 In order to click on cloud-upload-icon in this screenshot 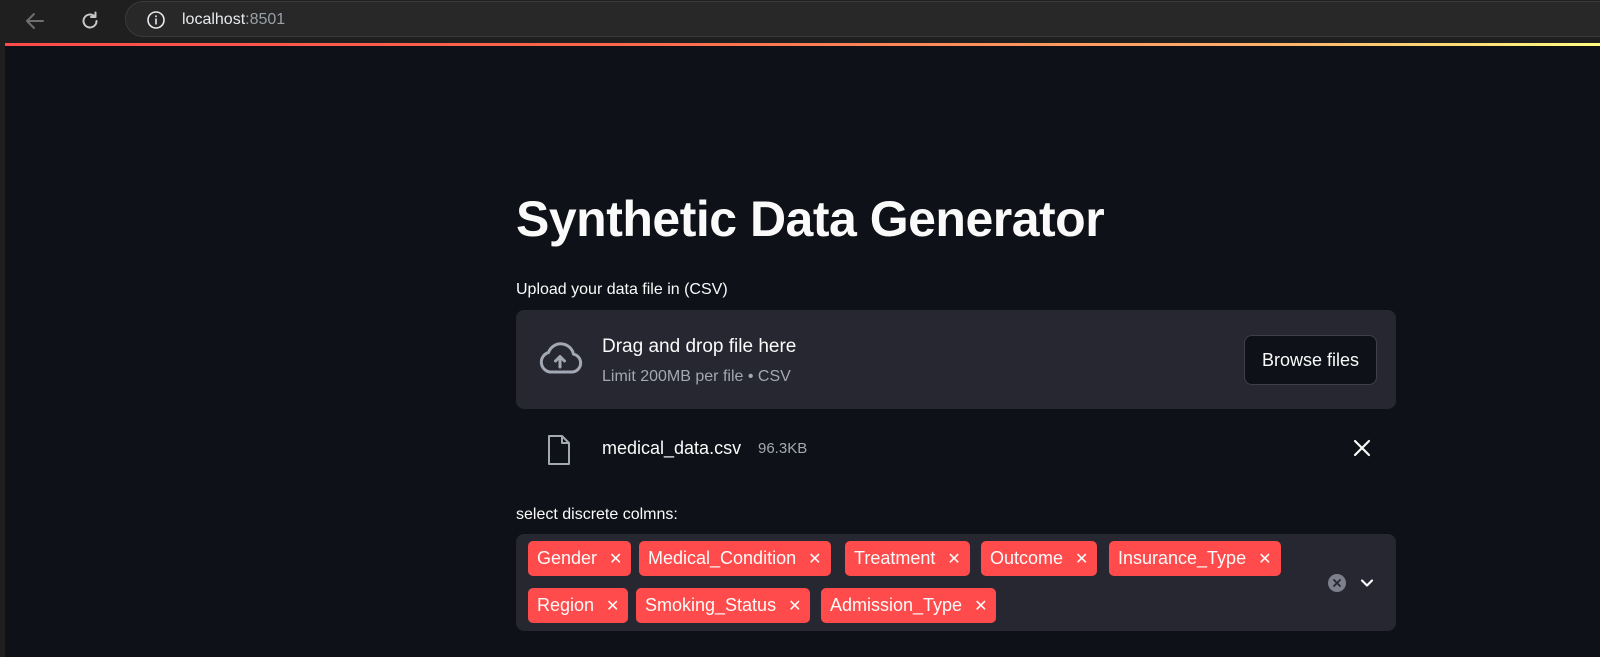, I will do `click(561, 358)`.